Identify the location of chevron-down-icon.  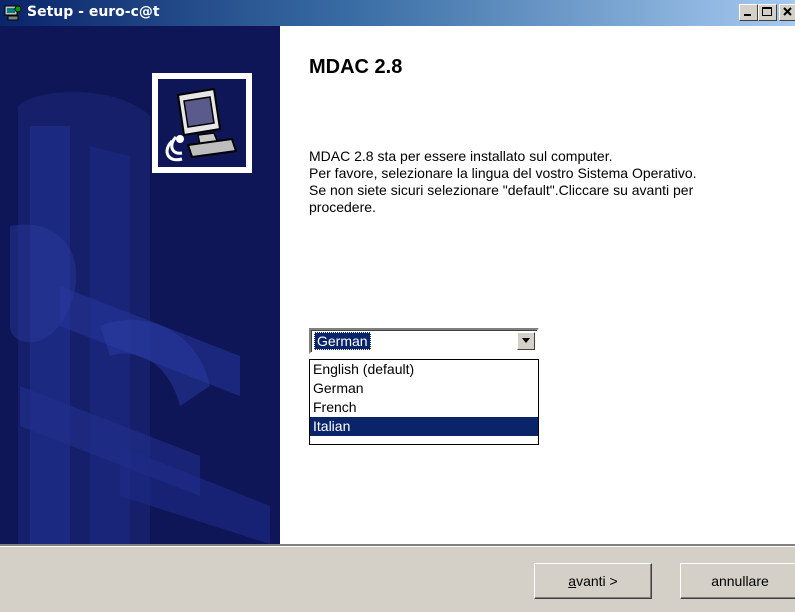
(526, 340).